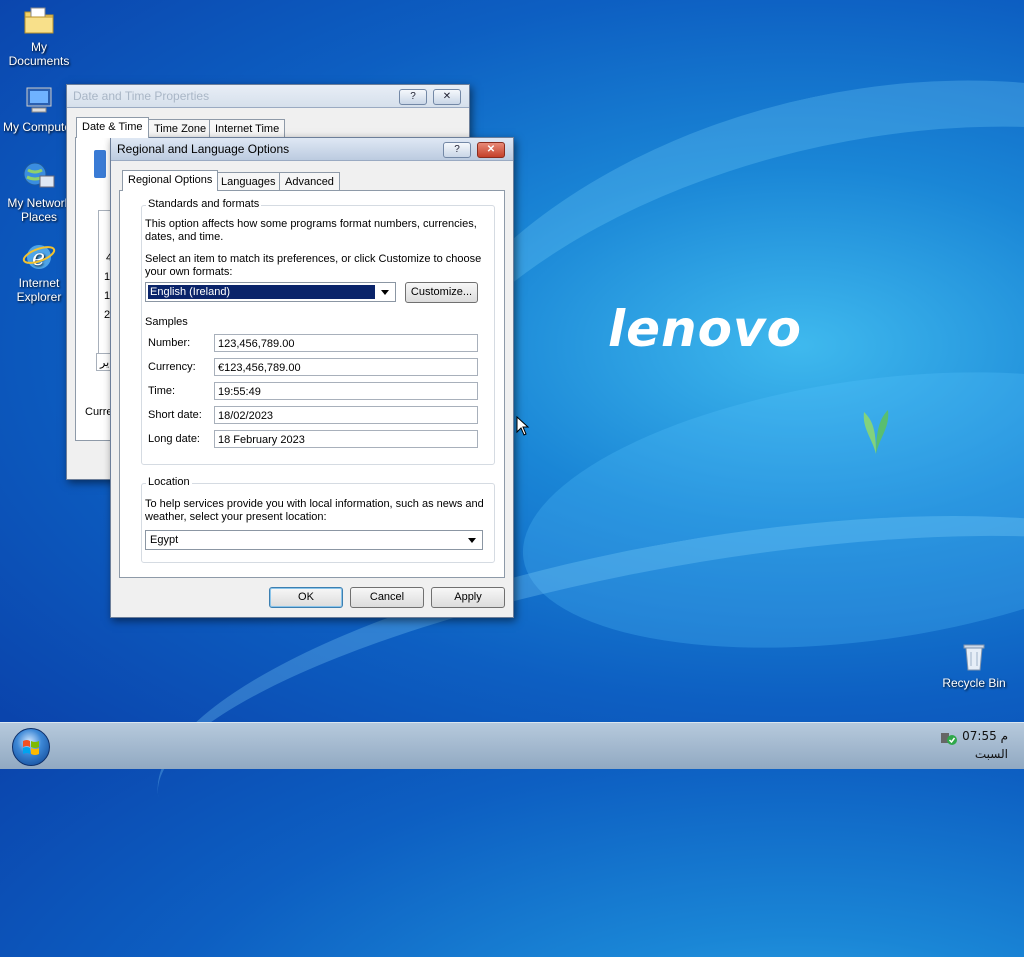  I want to click on datetime-titlebar: Date and Time Properties ? ✕, so click(268, 96).